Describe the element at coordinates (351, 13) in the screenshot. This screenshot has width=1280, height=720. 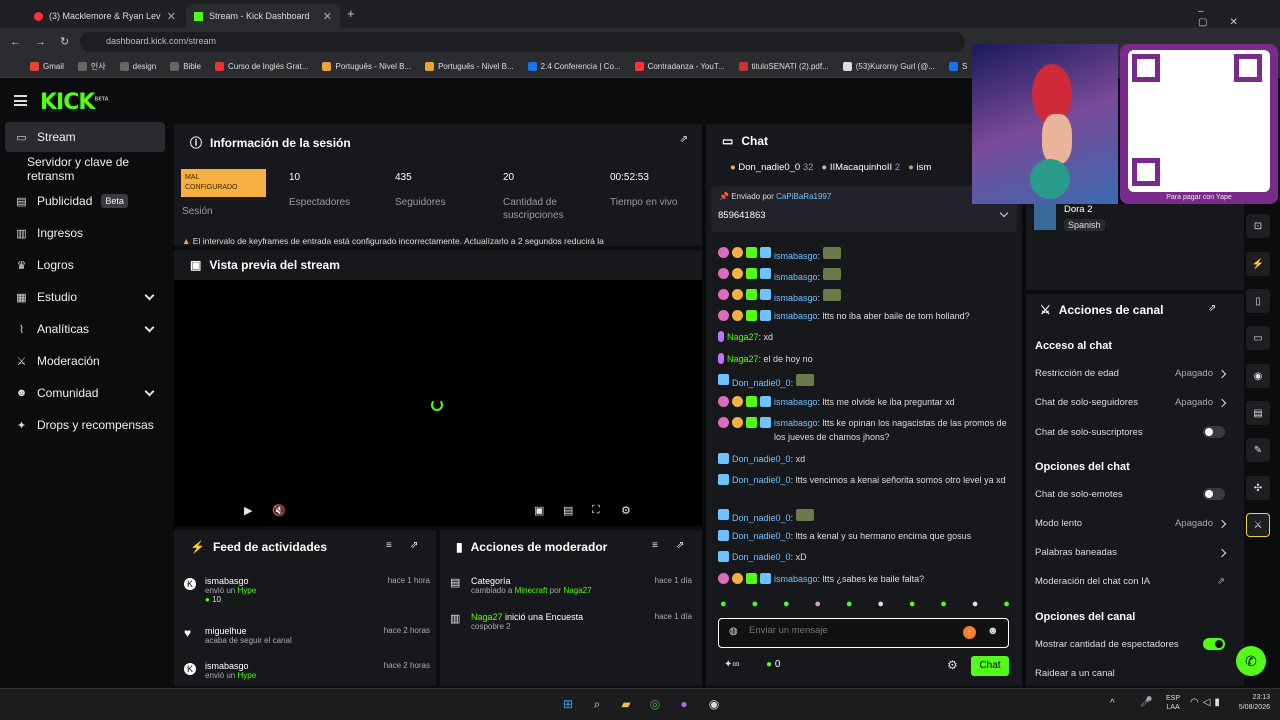
I see `new-tab-button: +` at that location.